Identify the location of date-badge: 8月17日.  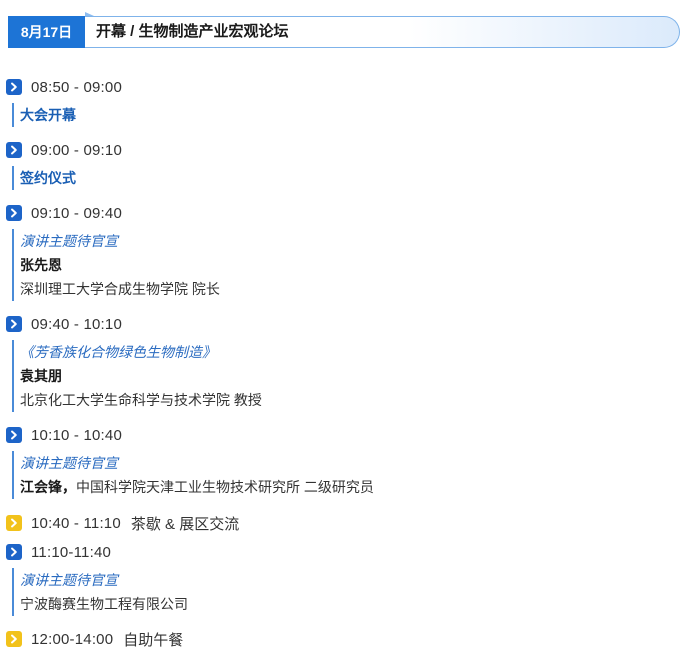
(46, 32).